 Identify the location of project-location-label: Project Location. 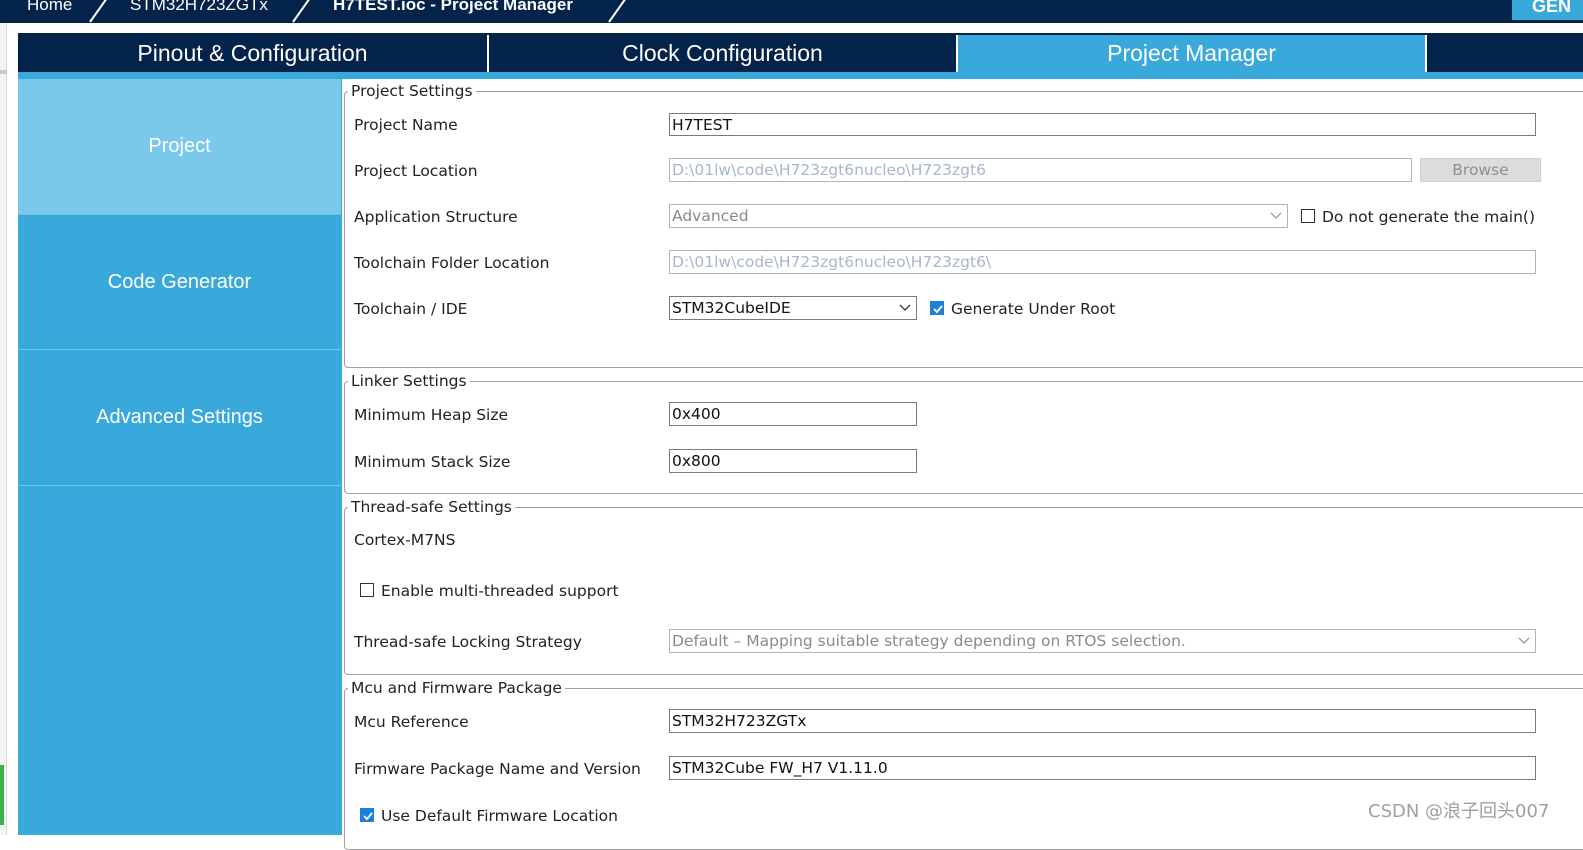
(416, 171).